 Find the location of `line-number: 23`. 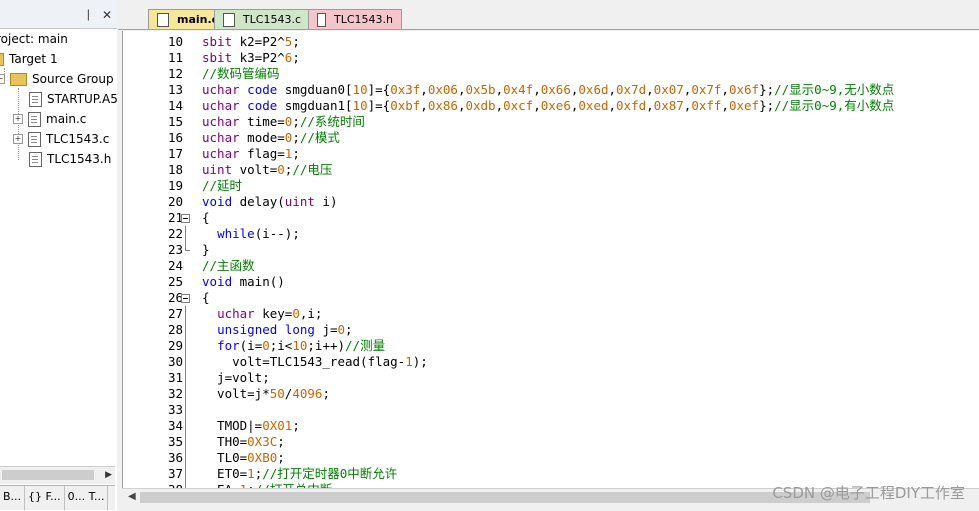

line-number: 23 is located at coordinates (175, 249).